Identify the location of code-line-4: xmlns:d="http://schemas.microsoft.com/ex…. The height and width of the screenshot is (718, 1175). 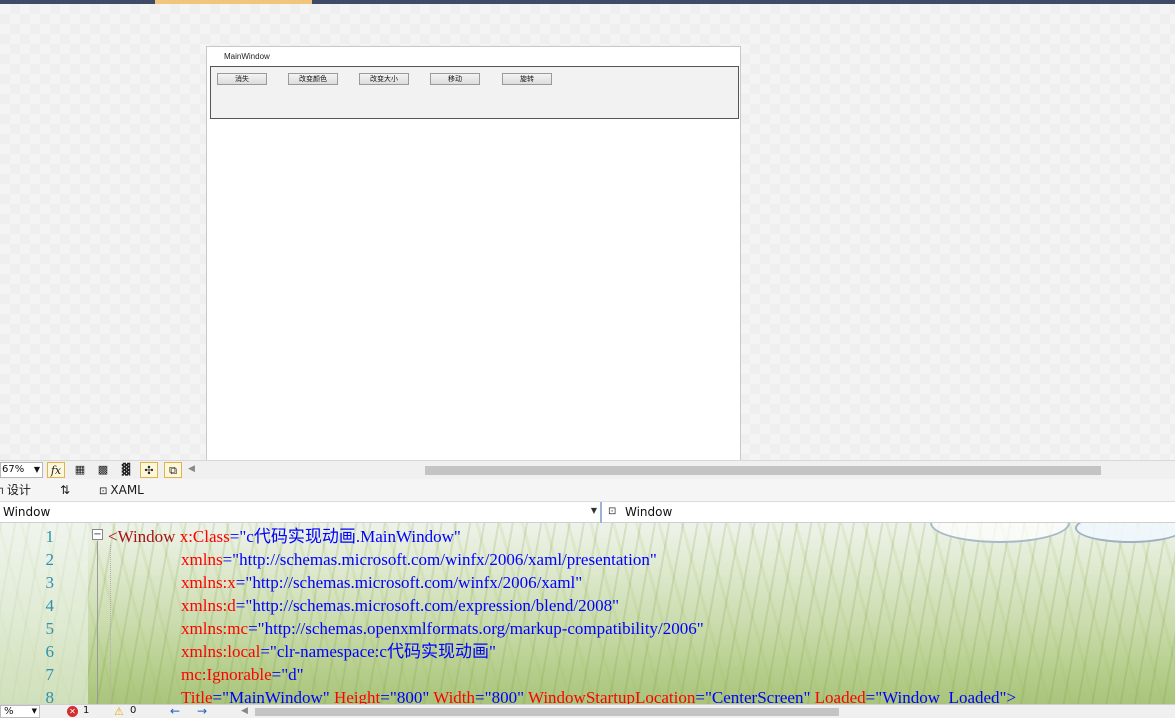
(400, 605).